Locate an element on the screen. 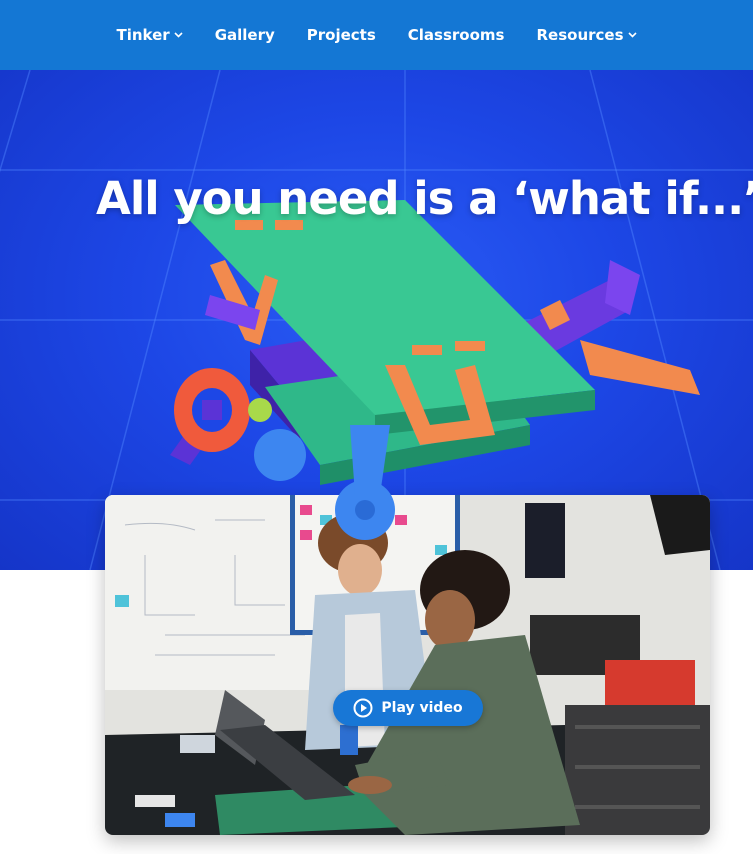 The width and height of the screenshot is (753, 854). nav-item-classrooms: Classrooms is located at coordinates (456, 35).